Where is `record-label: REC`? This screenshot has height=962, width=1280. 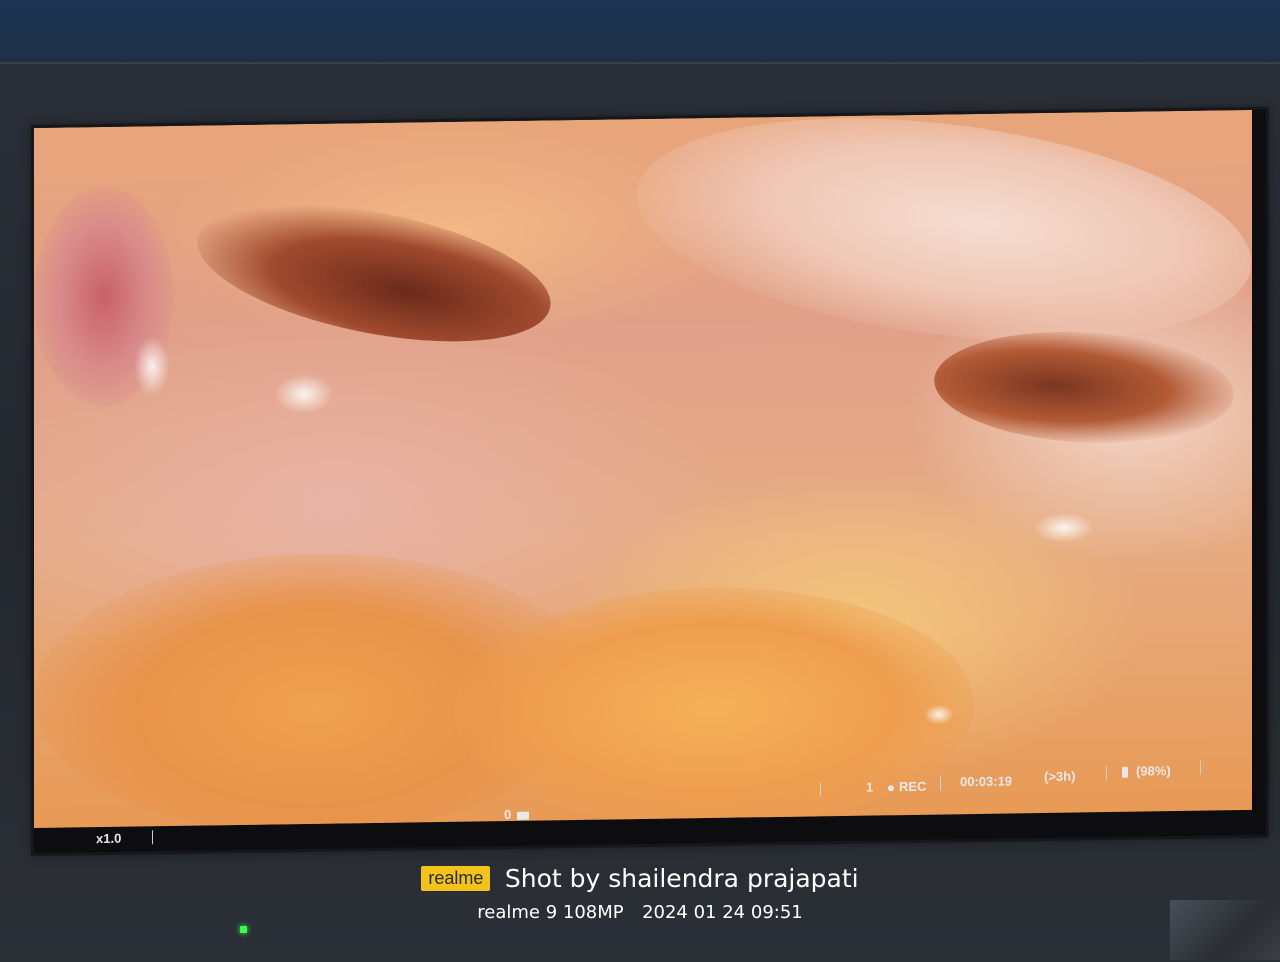
record-label: REC is located at coordinates (913, 786).